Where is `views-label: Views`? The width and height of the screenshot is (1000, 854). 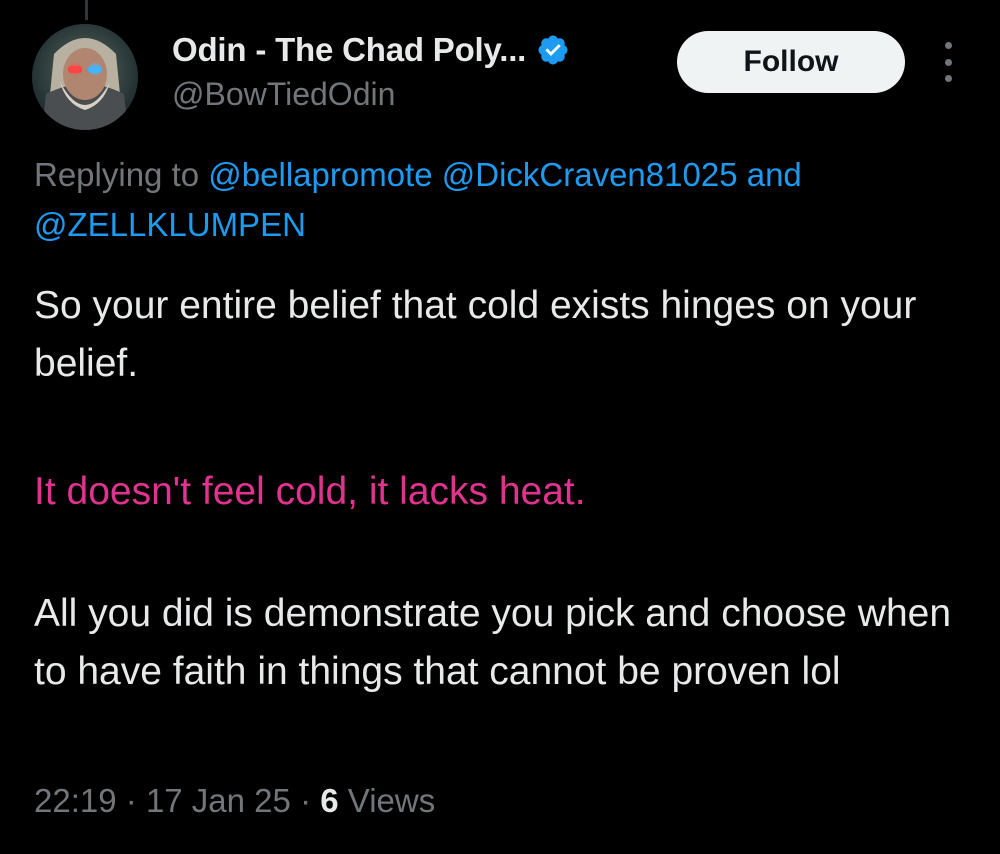 views-label: Views is located at coordinates (391, 800).